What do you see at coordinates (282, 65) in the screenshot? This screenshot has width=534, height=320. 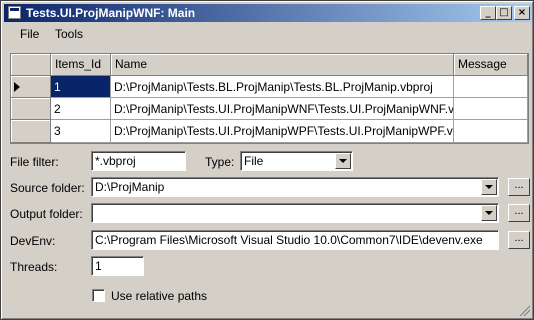 I see `column-header-name: Name` at bounding box center [282, 65].